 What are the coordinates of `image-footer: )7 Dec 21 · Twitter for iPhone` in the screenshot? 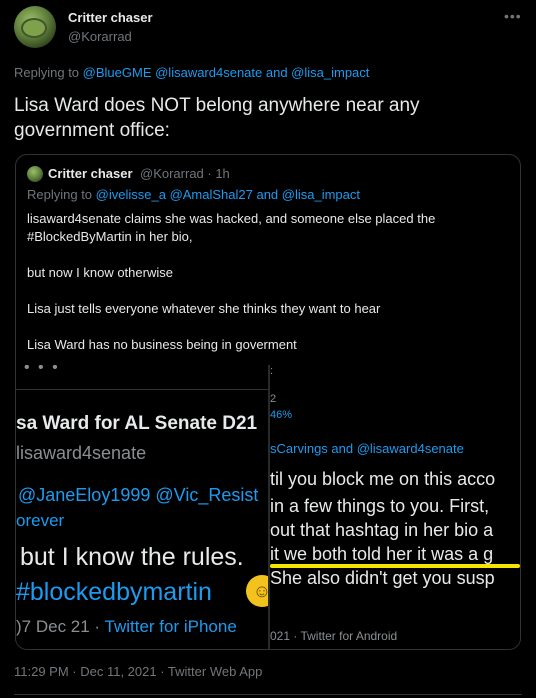 It's located at (126, 627).